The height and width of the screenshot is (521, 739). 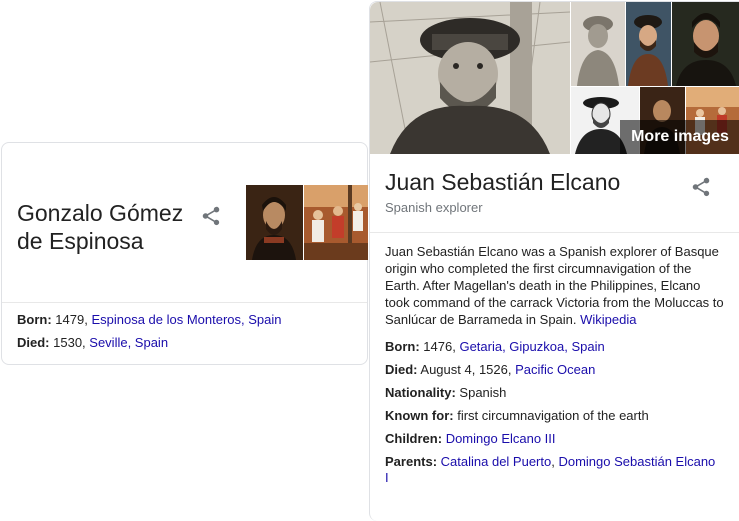 What do you see at coordinates (483, 392) in the screenshot?
I see `fact-value: Spanish` at bounding box center [483, 392].